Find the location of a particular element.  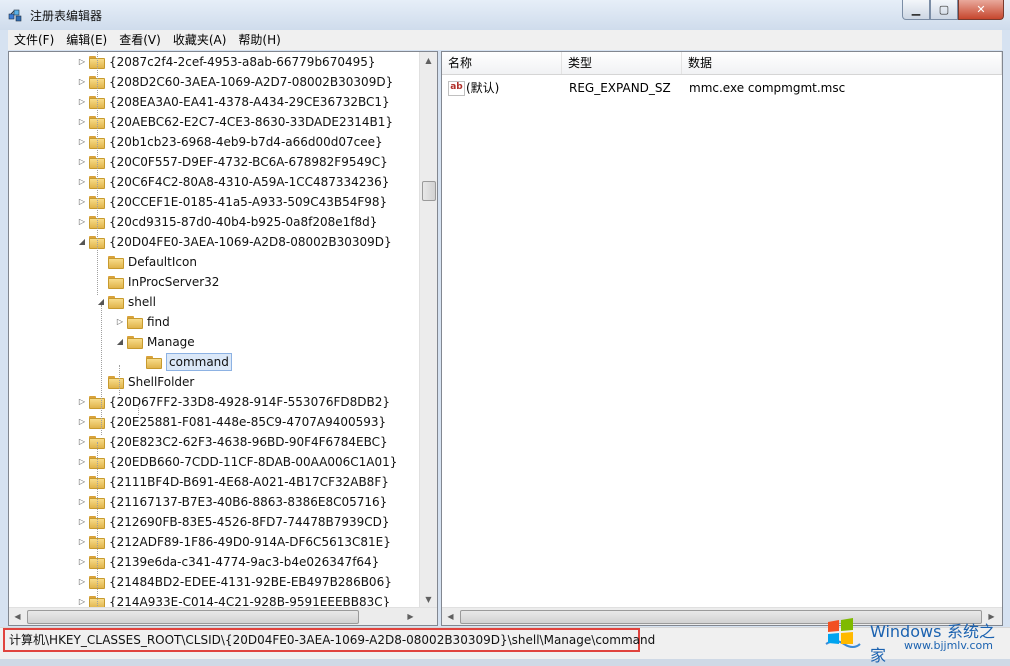

tree-item: ▷ find is located at coordinates (142, 322).